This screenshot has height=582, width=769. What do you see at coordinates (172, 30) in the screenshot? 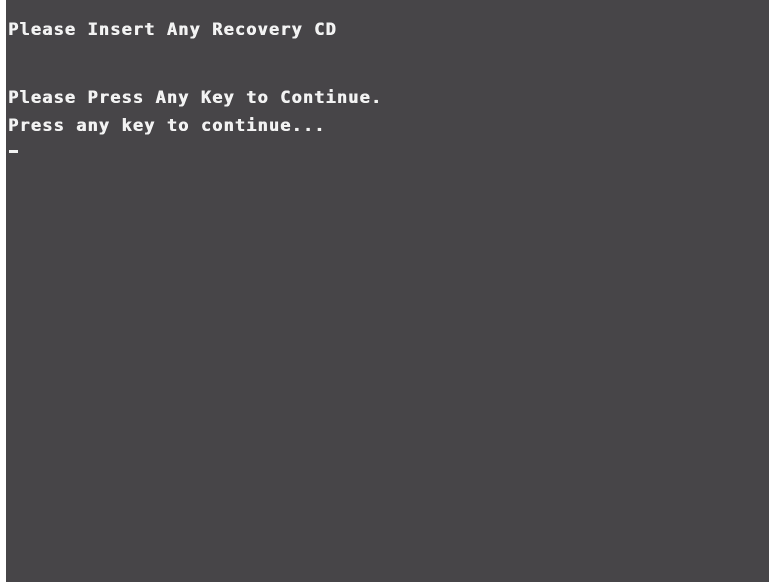
I see `insert-recovery-cd-message: Please Insert Any Recovery CD` at bounding box center [172, 30].